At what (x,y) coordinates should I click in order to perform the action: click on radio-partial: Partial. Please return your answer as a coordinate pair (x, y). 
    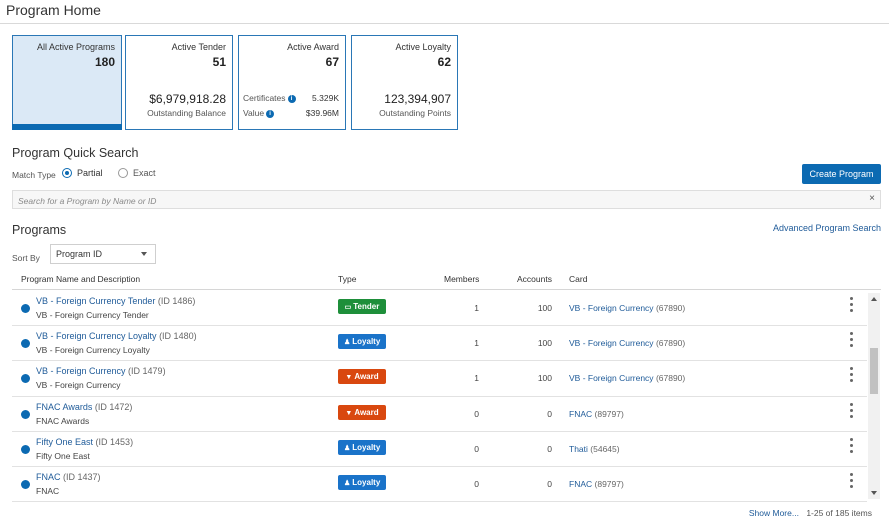
    Looking at the image, I should click on (82, 173).